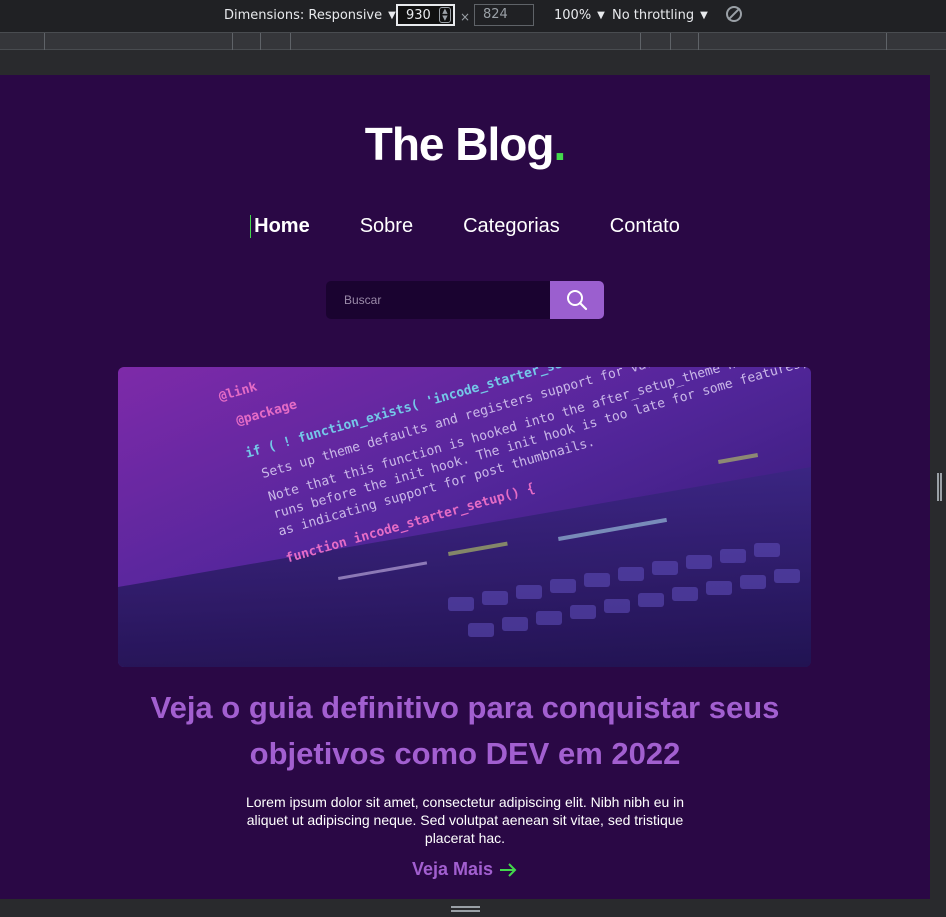 This screenshot has height=917, width=946. What do you see at coordinates (495, 14) in the screenshot?
I see `height-value: 824` at bounding box center [495, 14].